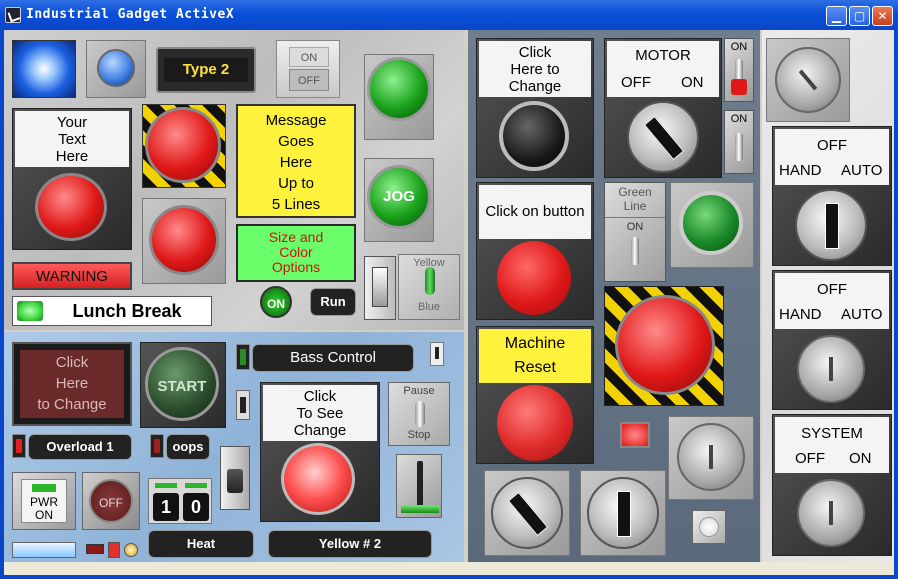 The image size is (898, 579). Describe the element at coordinates (71, 207) in the screenshot. I see `your-text-red-button` at that location.